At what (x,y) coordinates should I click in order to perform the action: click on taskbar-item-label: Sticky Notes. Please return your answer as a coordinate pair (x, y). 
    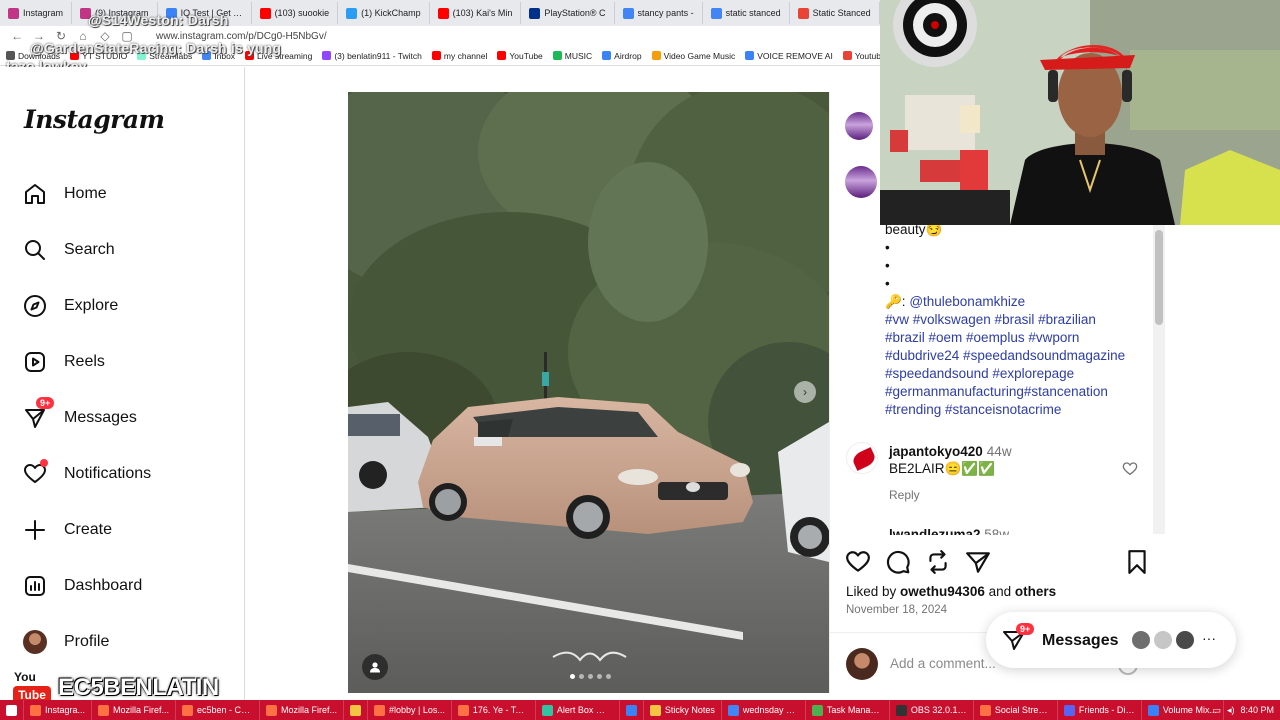
    Looking at the image, I should click on (689, 710).